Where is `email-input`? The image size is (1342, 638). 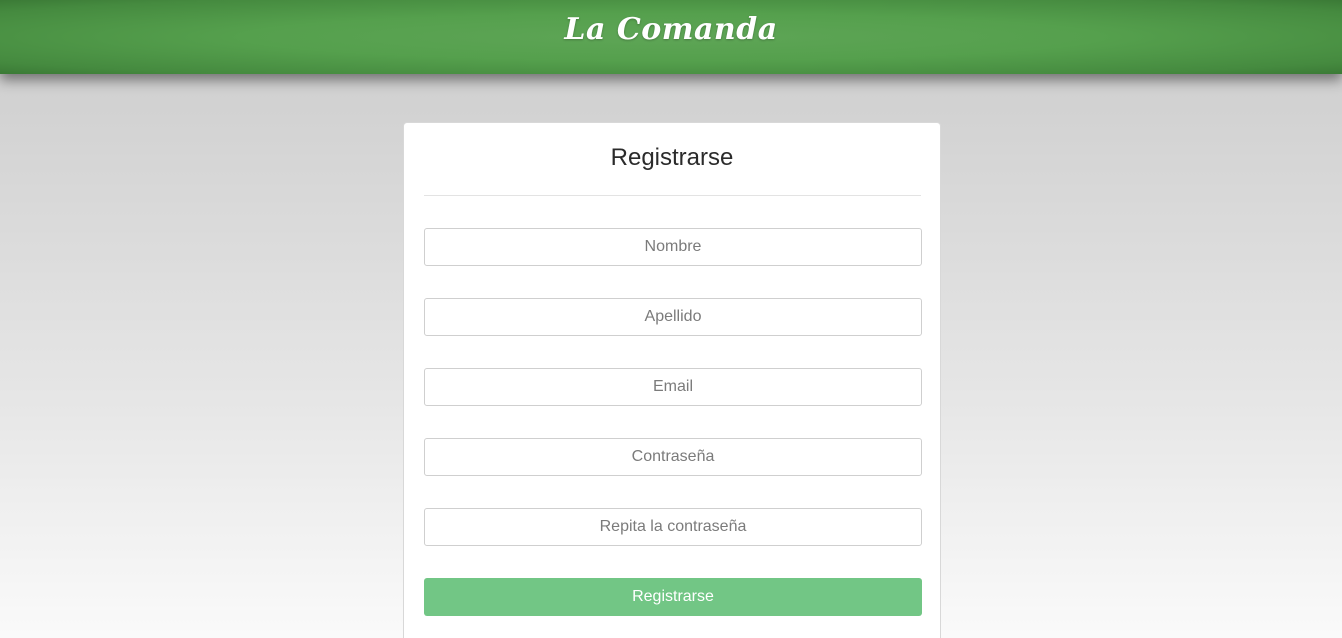 email-input is located at coordinates (673, 387).